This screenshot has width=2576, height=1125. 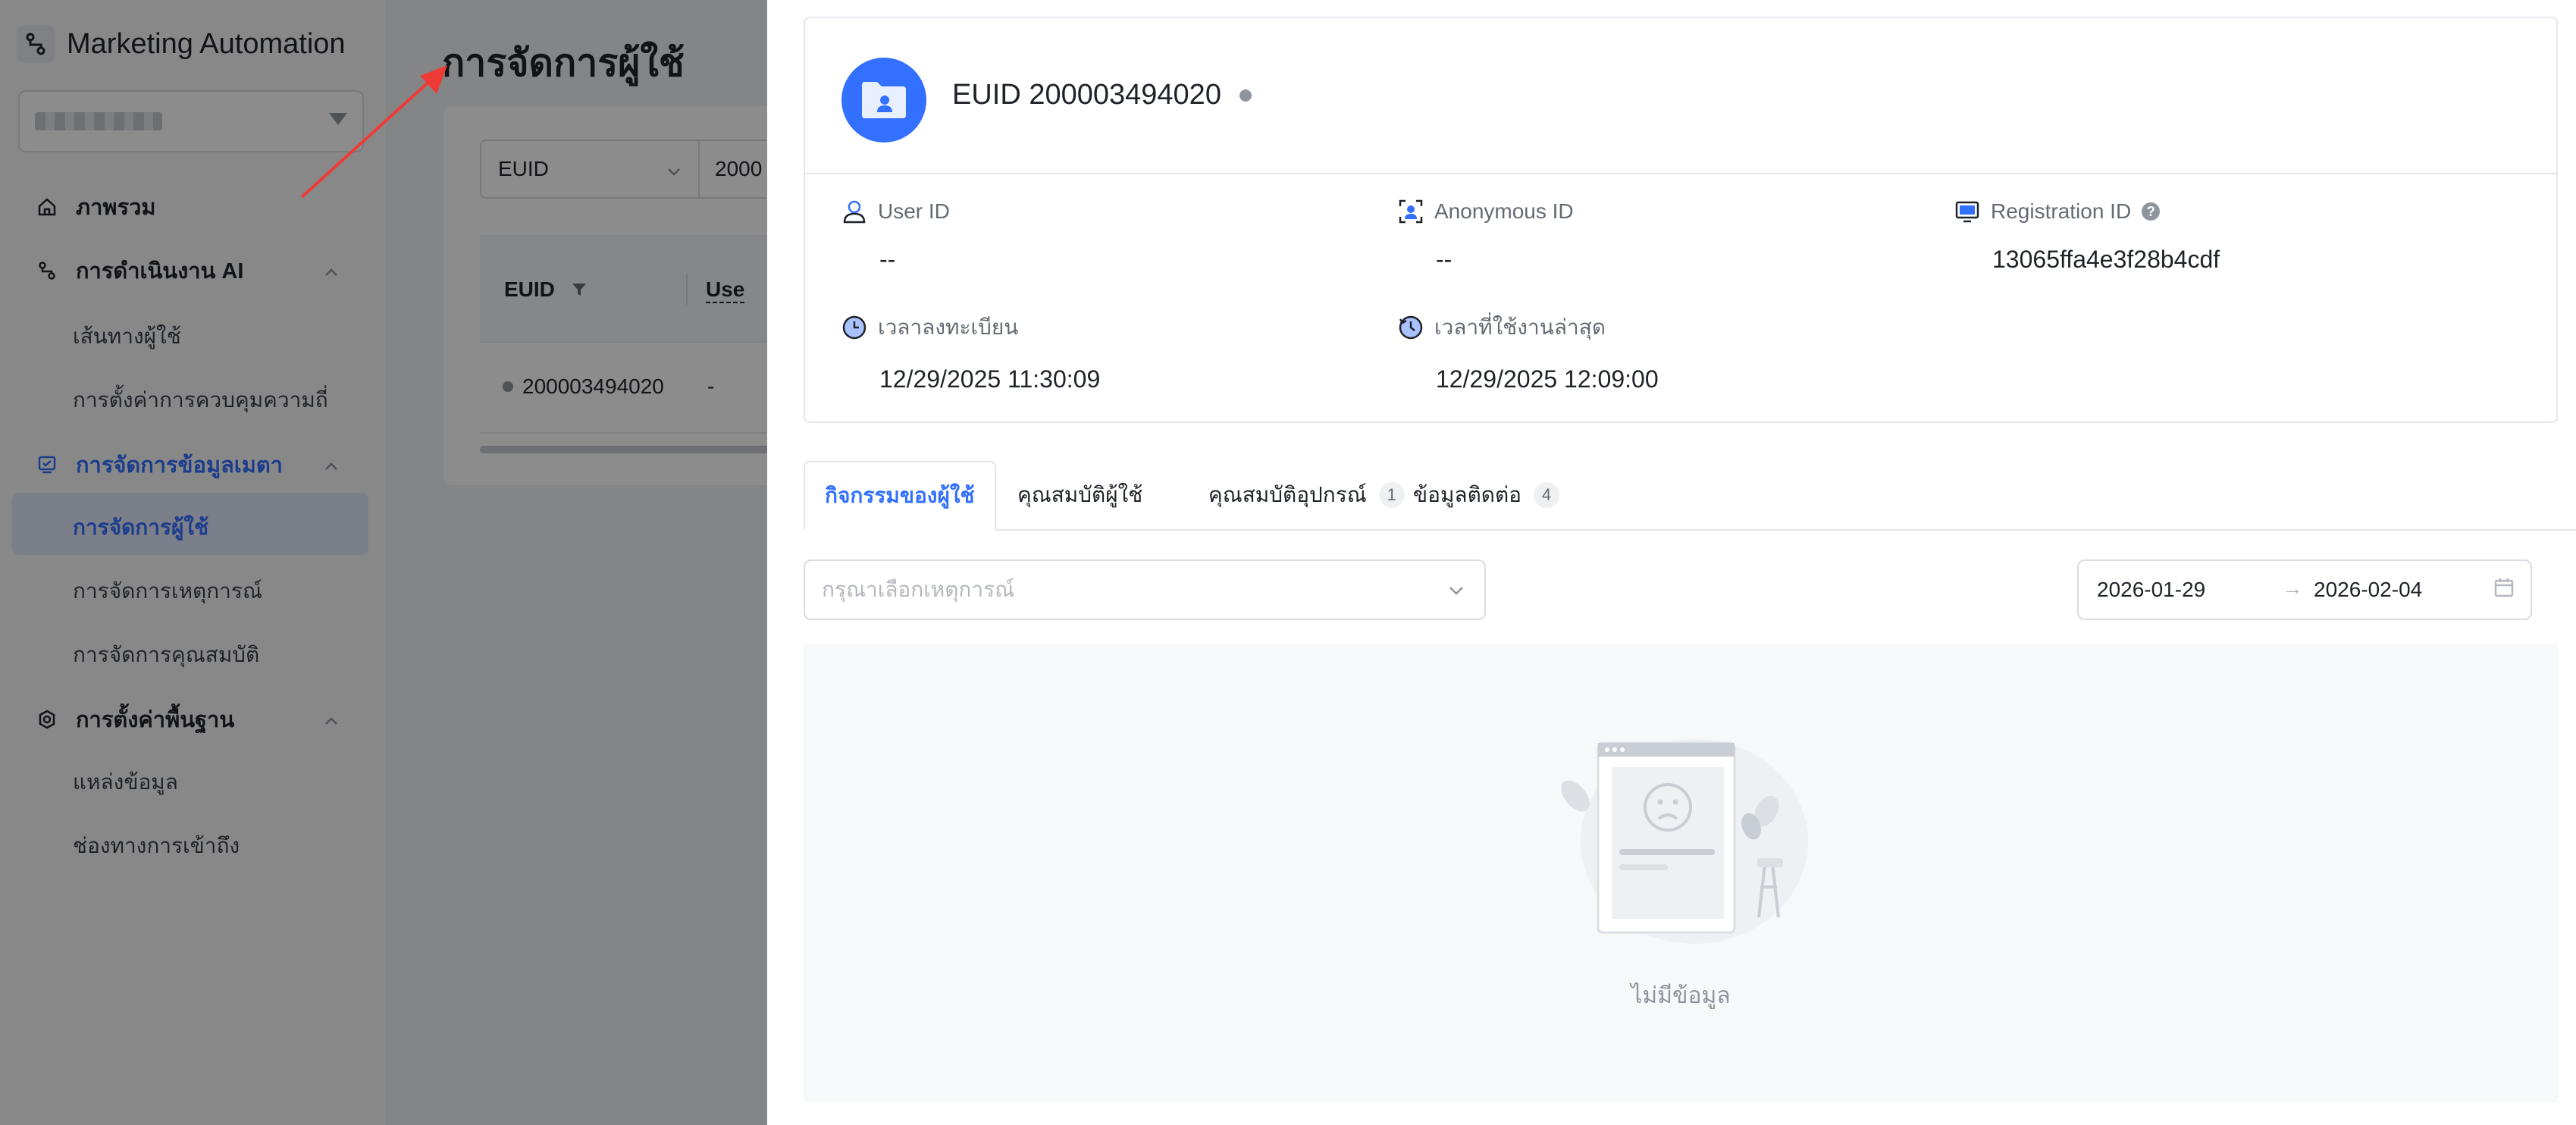 I want to click on user-folder-icon, so click(x=883, y=101).